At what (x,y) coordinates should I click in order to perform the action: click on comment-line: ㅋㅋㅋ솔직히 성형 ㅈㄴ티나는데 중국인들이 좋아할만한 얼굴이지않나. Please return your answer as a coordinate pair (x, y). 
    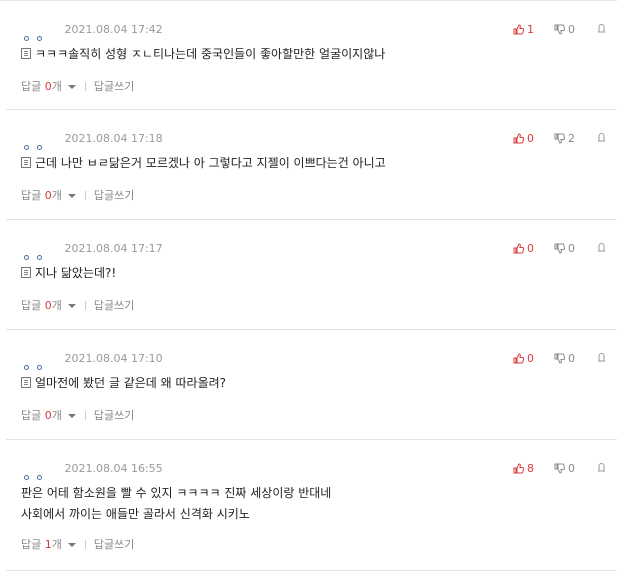
    Looking at the image, I should click on (210, 54).